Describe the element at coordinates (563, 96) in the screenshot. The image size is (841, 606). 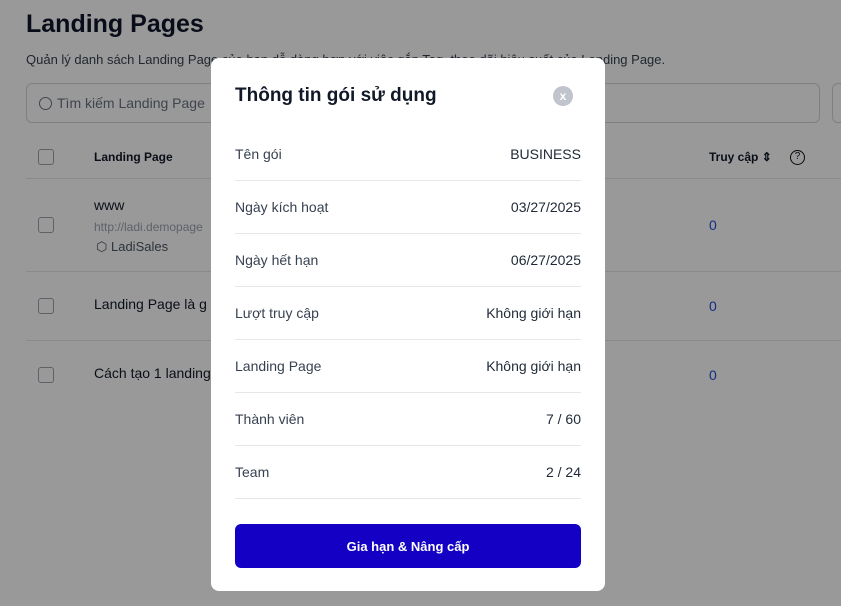
I see `close-icon: x` at that location.